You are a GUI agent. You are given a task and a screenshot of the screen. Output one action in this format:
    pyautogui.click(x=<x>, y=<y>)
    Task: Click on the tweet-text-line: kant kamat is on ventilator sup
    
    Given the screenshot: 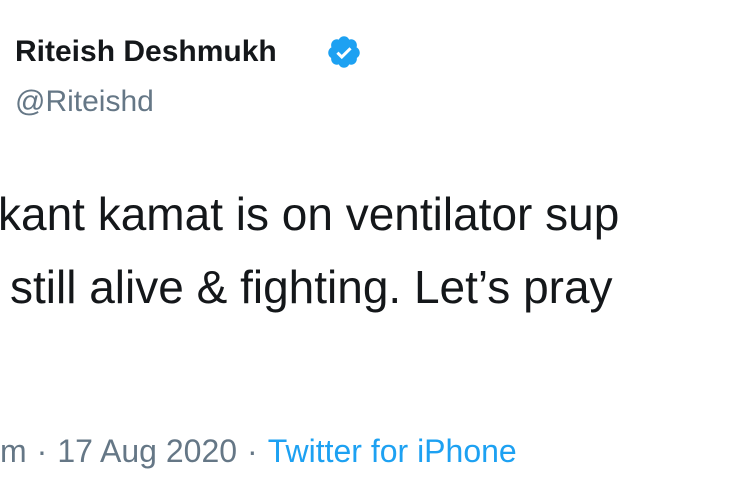 What is the action you would take?
    pyautogui.click(x=310, y=214)
    